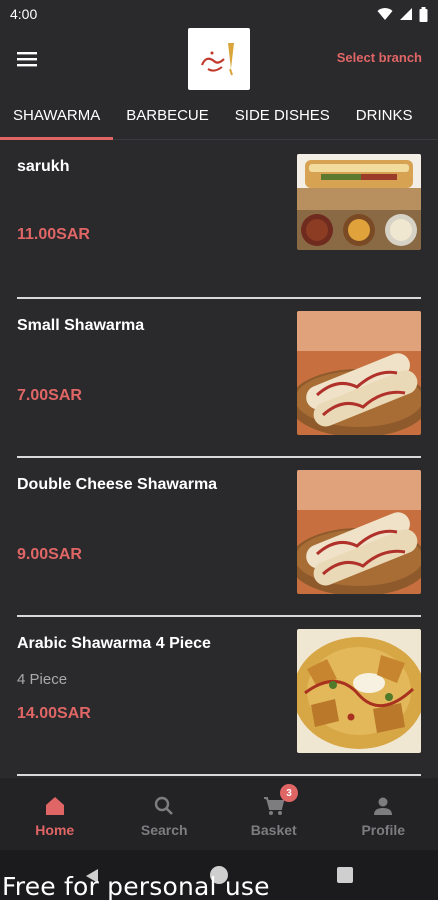 Image resolution: width=438 pixels, height=900 pixels. I want to click on item-description: 4 Piece, so click(42, 679).